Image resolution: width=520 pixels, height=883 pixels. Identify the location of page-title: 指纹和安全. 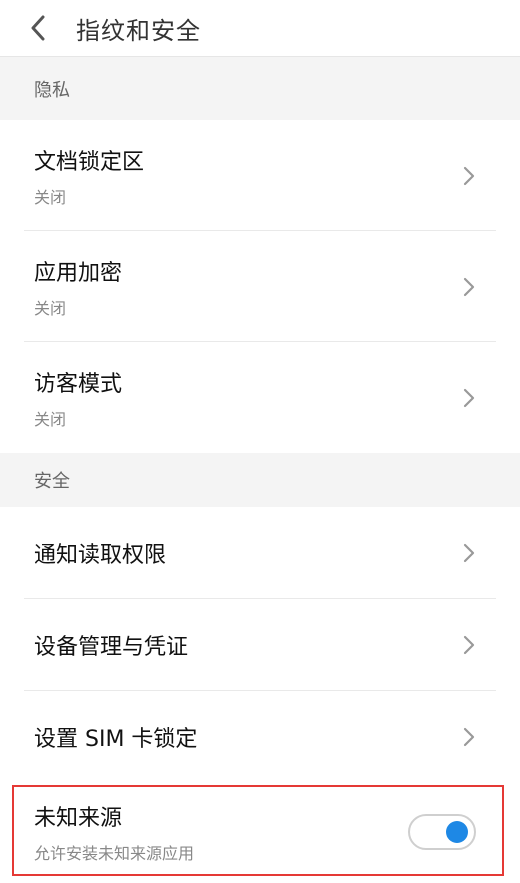
(138, 30).